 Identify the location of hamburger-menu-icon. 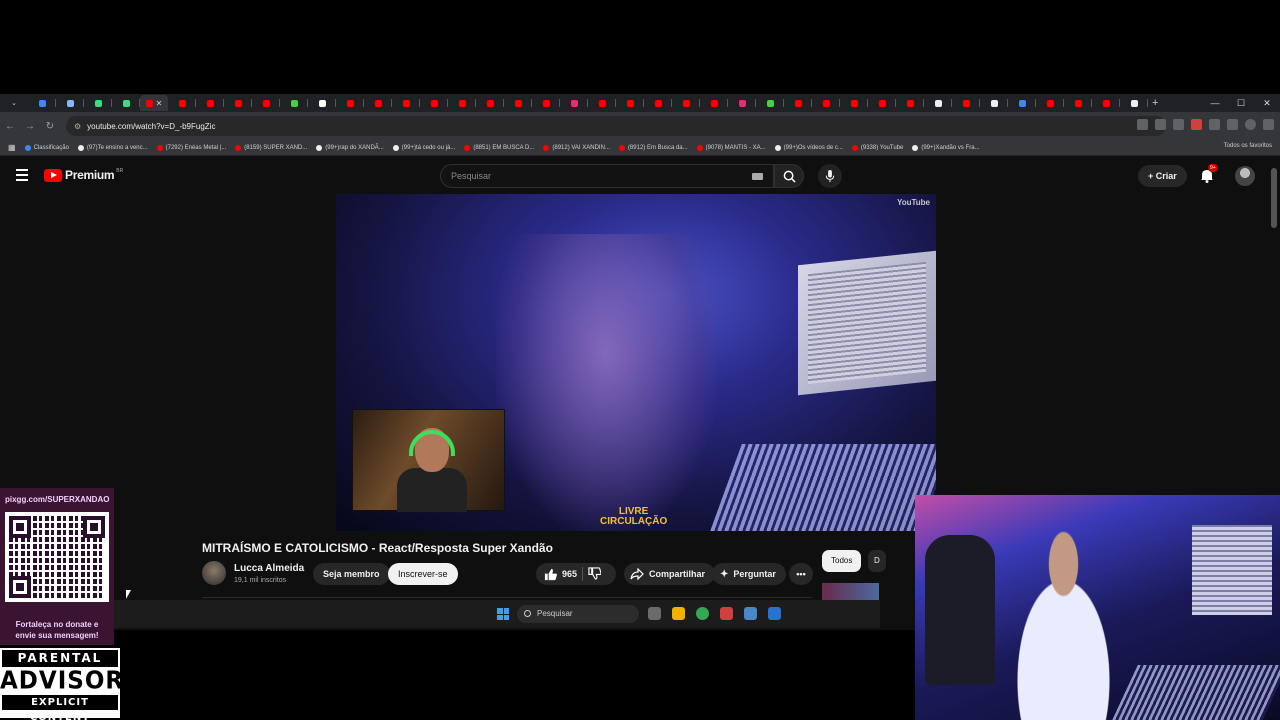
(22, 176).